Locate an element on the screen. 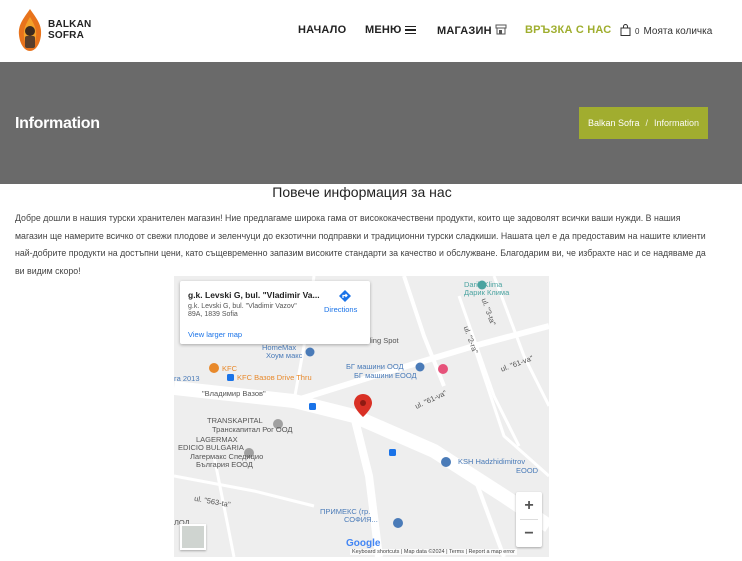 Image resolution: width=742 pixels, height=561 pixels. storefront-icon is located at coordinates (501, 31).